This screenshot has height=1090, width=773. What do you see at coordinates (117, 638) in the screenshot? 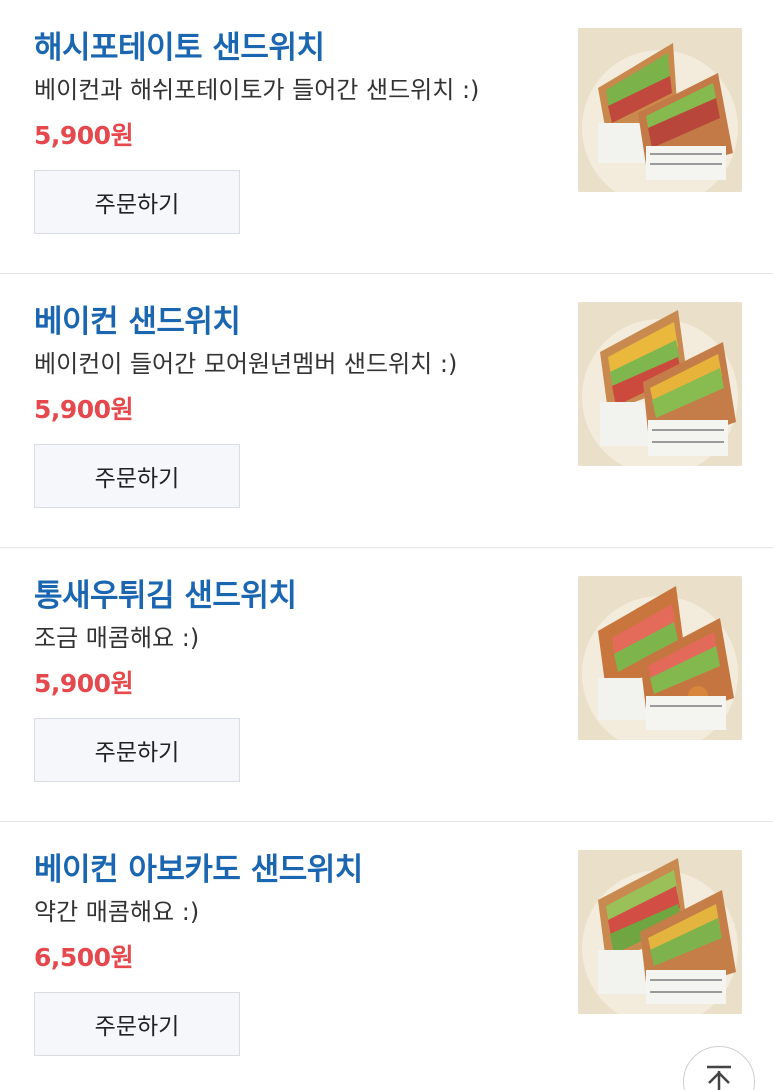
I see `menu-item-description: 조금 매콤해요 :)` at bounding box center [117, 638].